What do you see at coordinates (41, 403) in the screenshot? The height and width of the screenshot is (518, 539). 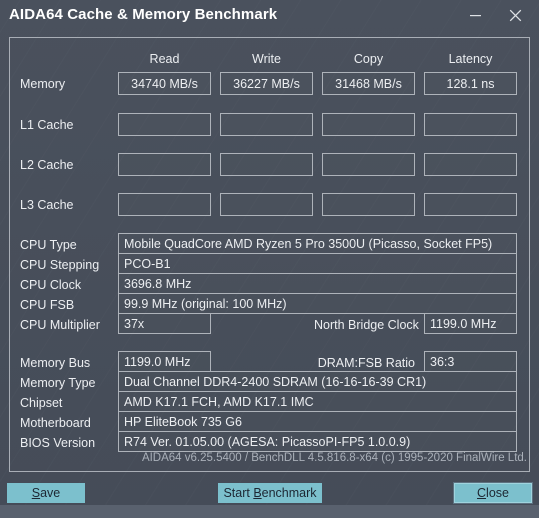 I see `label-chipset: Chipset` at bounding box center [41, 403].